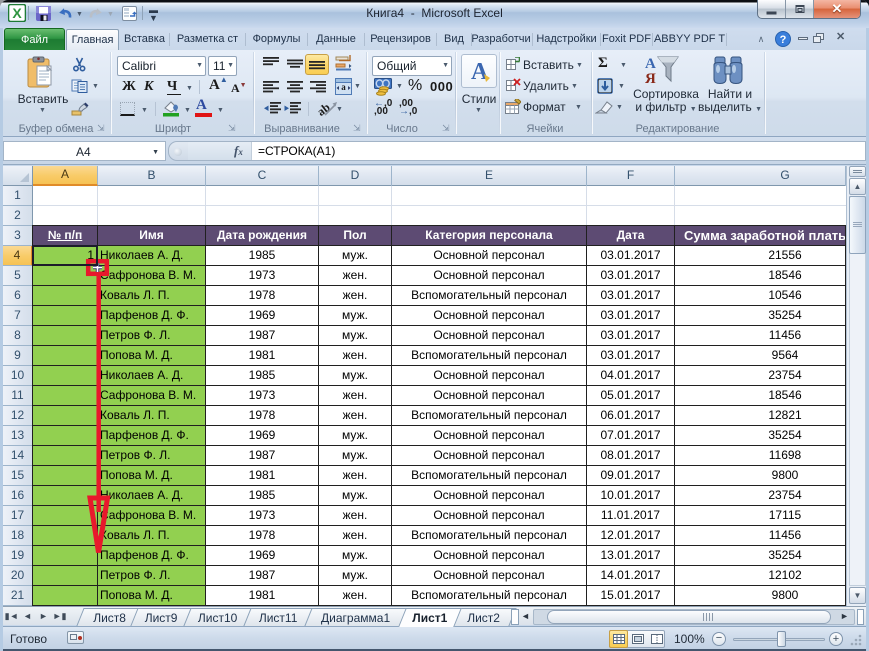 This screenshot has width=869, height=651. Describe the element at coordinates (343, 87) in the screenshot. I see `svg-text: a` at that location.